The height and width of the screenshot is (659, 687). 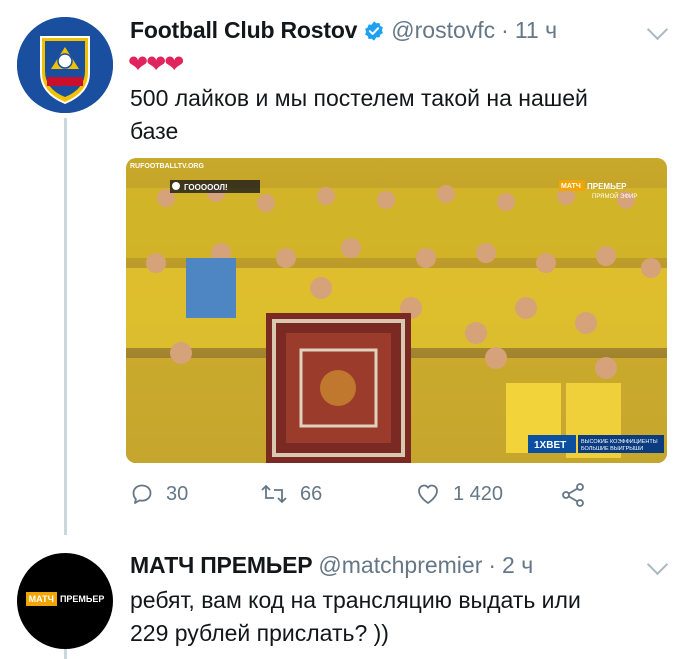 What do you see at coordinates (167, 166) in the screenshot?
I see `watermark-text: RUFOOTBALLTV.ORG` at bounding box center [167, 166].